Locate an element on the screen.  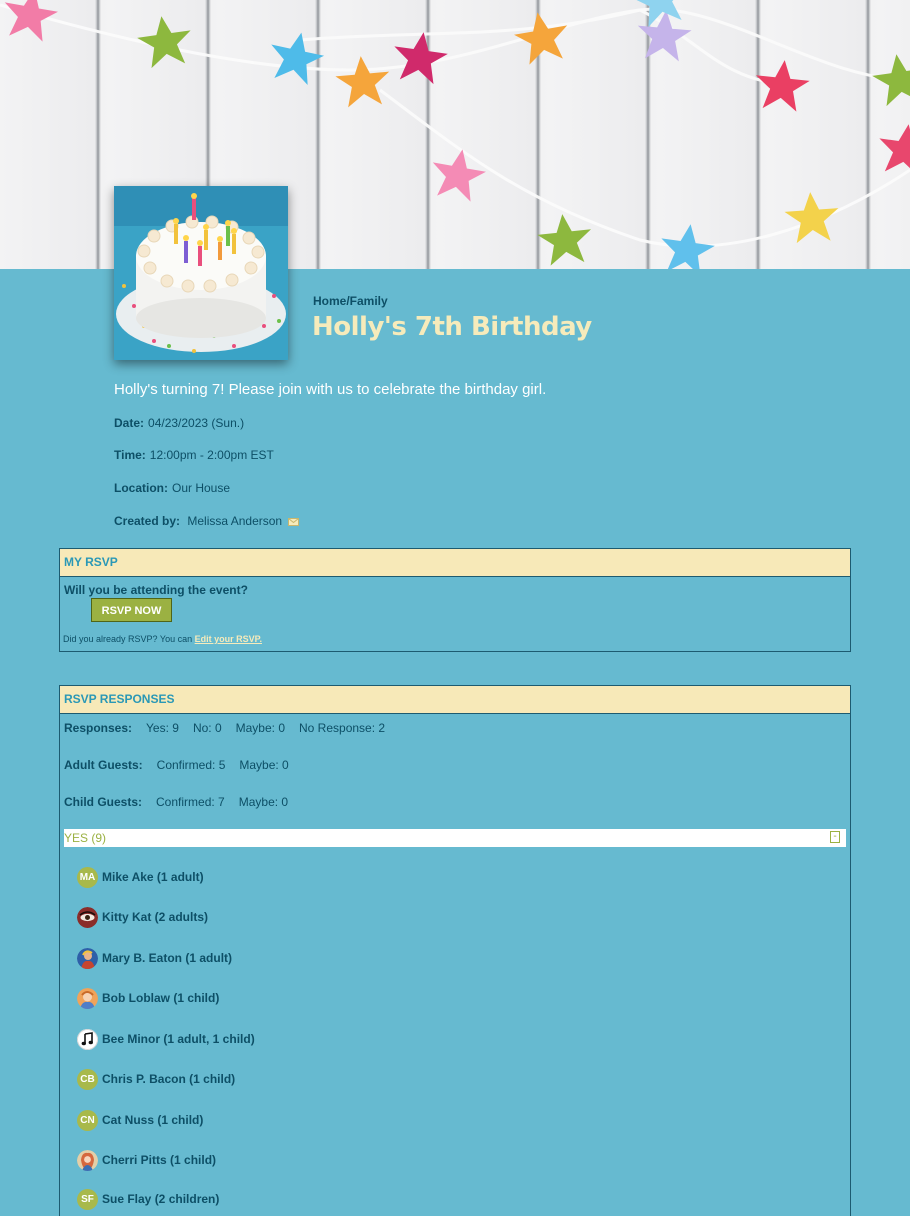
already-rsvp-text: Did you already RSVP? You can is located at coordinates (128, 639).